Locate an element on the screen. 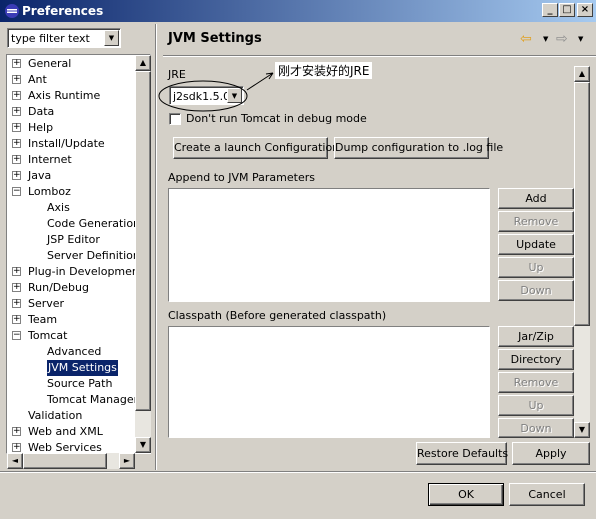 This screenshot has width=596, height=519. tree-item: + Plug-in Development is located at coordinates (78, 272).